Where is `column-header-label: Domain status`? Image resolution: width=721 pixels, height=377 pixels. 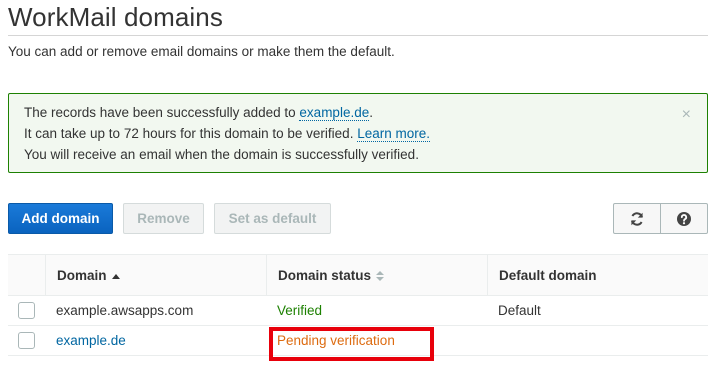
column-header-label: Domain status is located at coordinates (325, 275).